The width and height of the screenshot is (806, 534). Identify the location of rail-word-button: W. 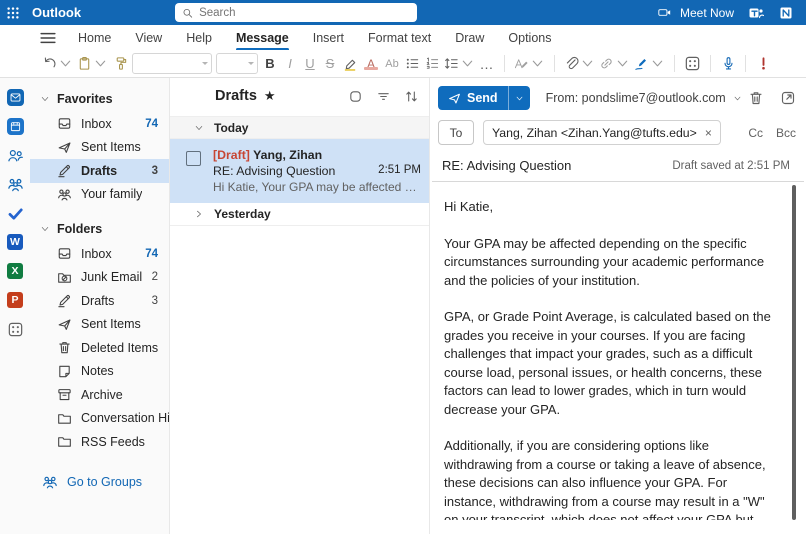
(15, 242).